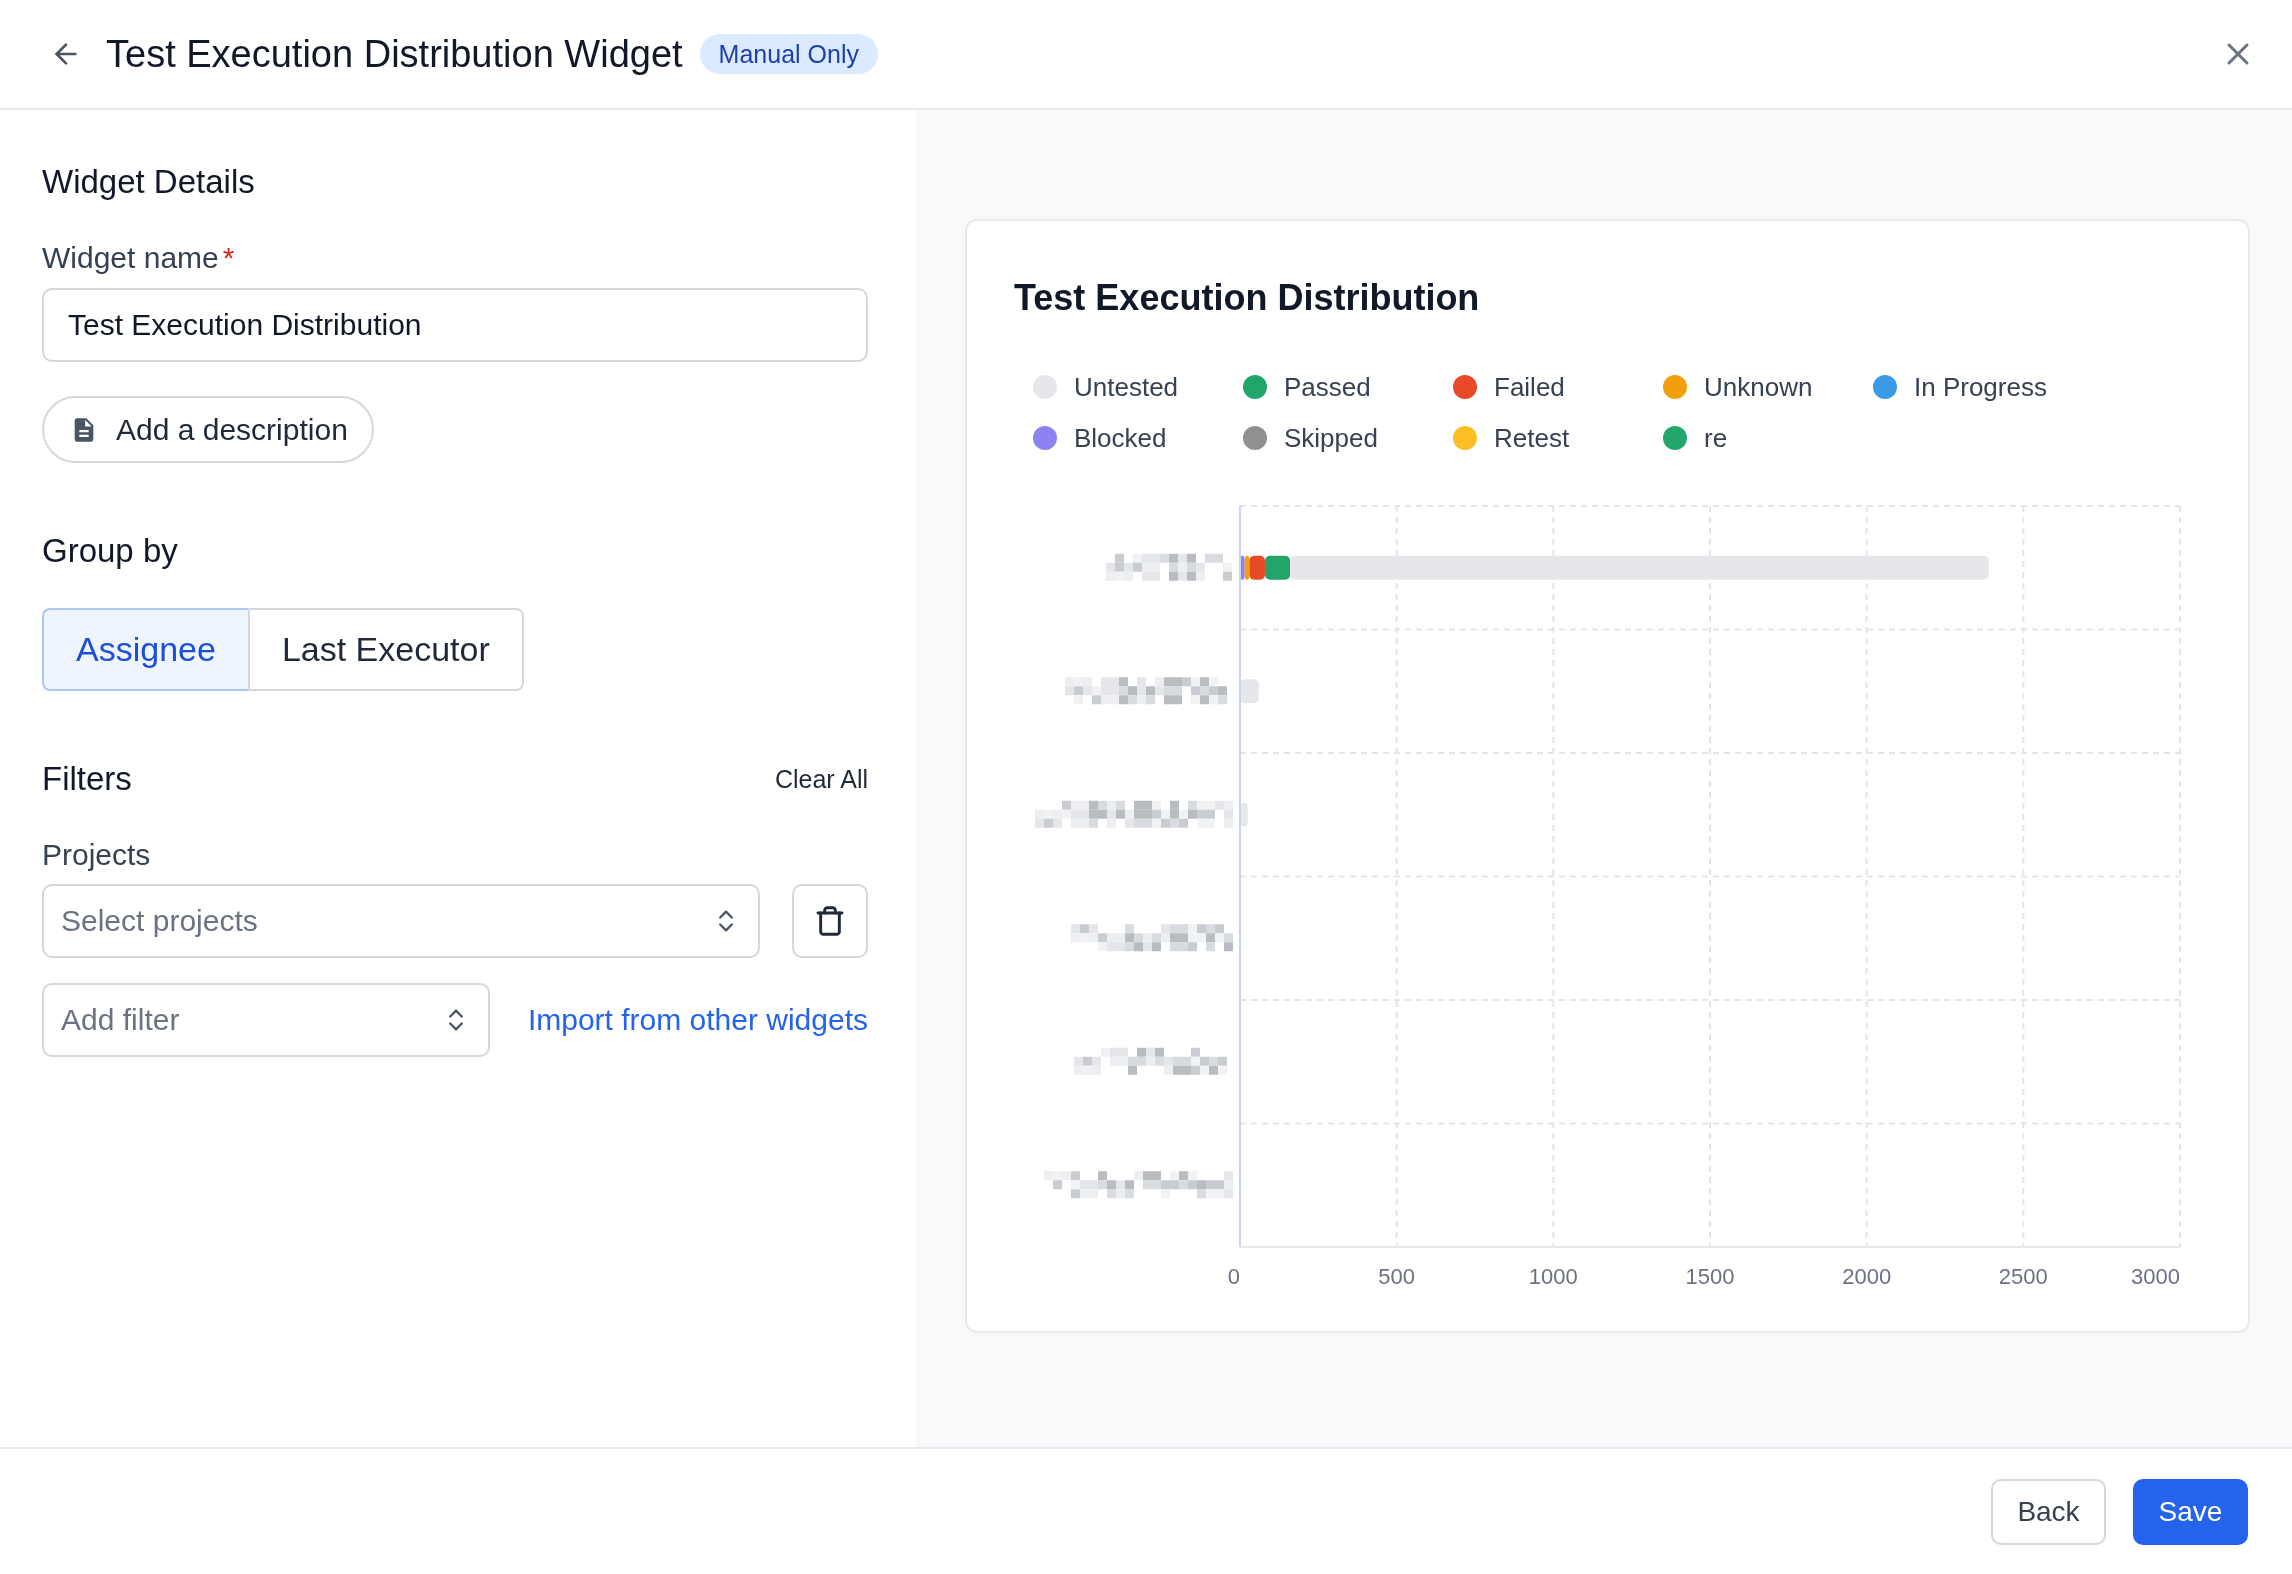 The width and height of the screenshot is (2292, 1574). Describe the element at coordinates (1247, 298) in the screenshot. I see `chart-title: Test Execution Distribution` at that location.